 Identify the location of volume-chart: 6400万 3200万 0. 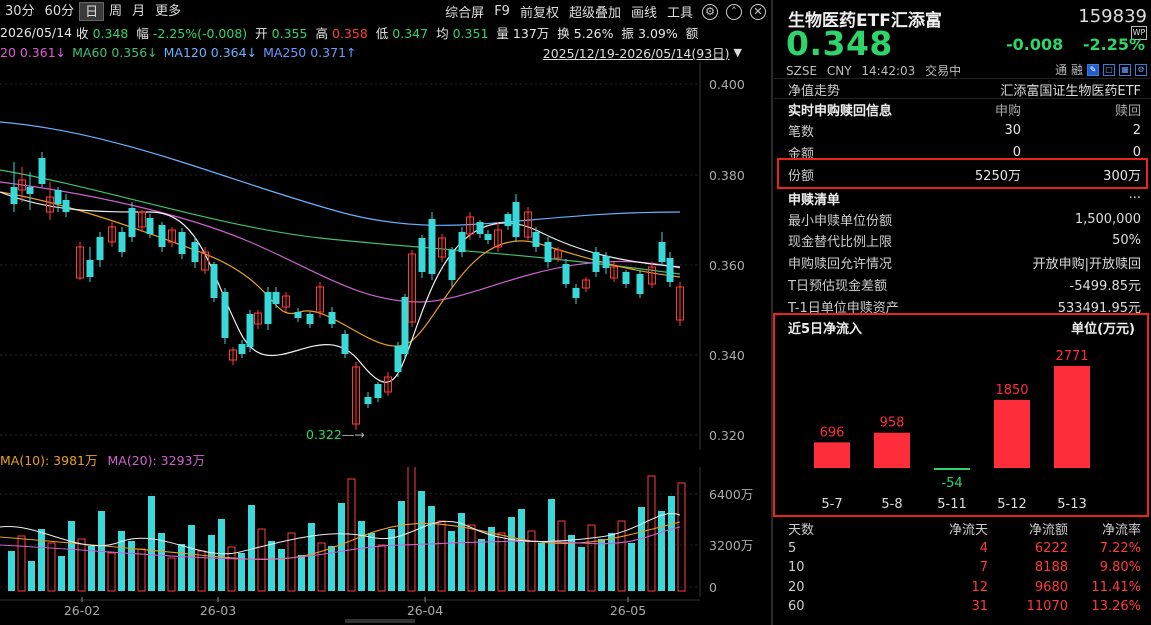
(385, 532).